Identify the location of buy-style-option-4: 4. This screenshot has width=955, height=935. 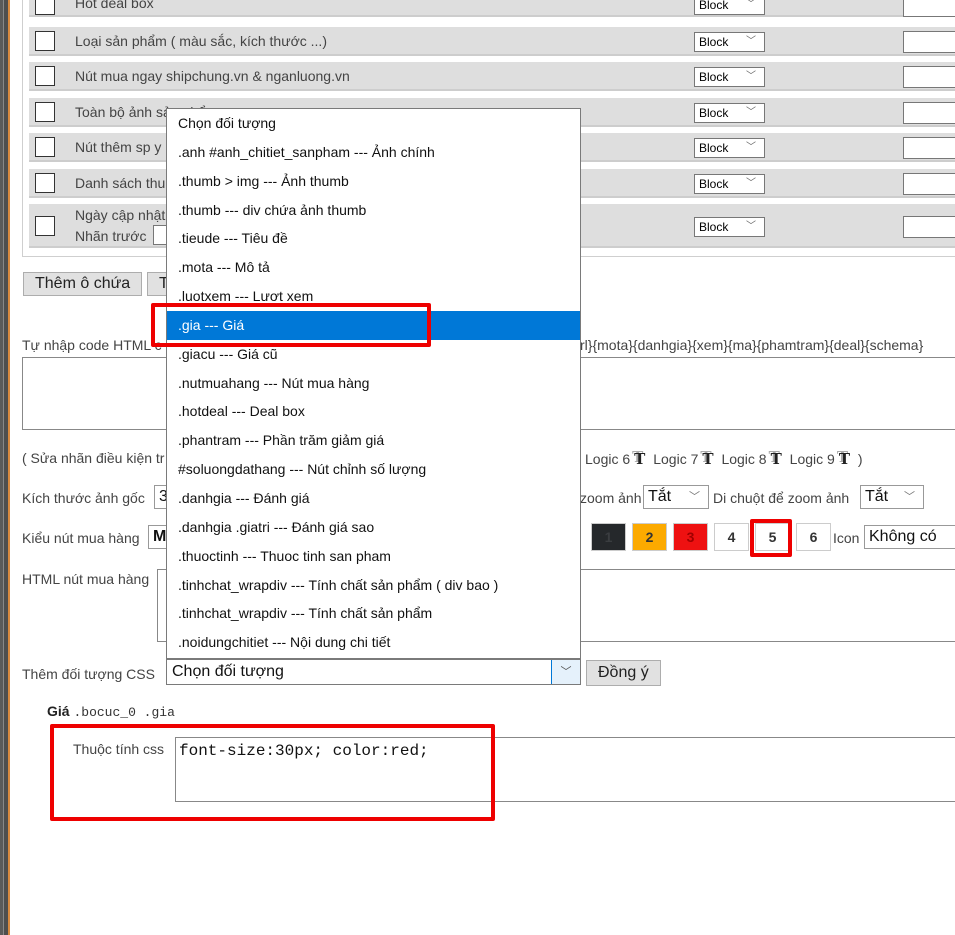
(731, 537).